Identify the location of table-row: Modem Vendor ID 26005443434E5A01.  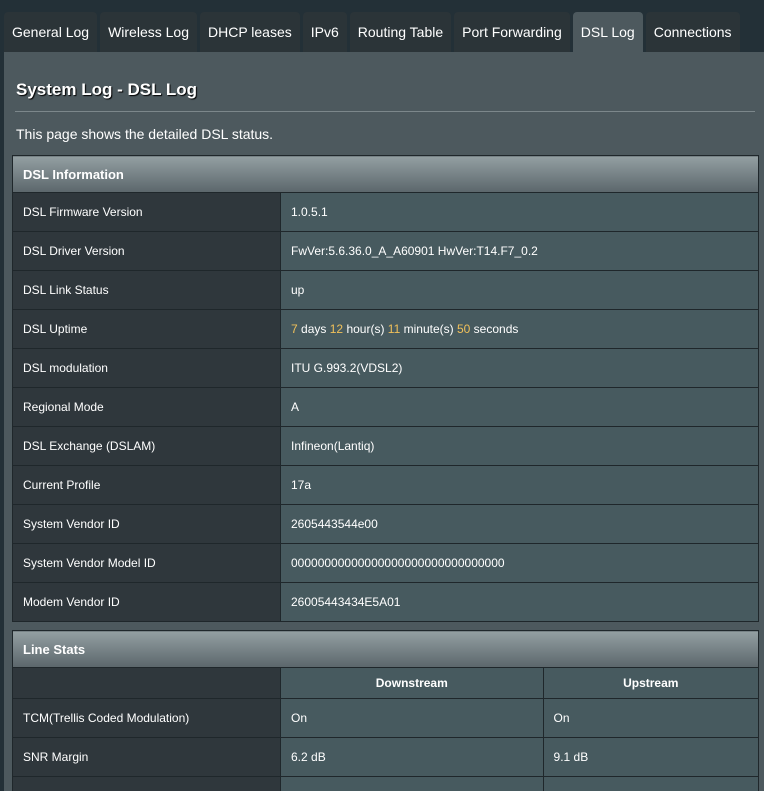
(385, 602).